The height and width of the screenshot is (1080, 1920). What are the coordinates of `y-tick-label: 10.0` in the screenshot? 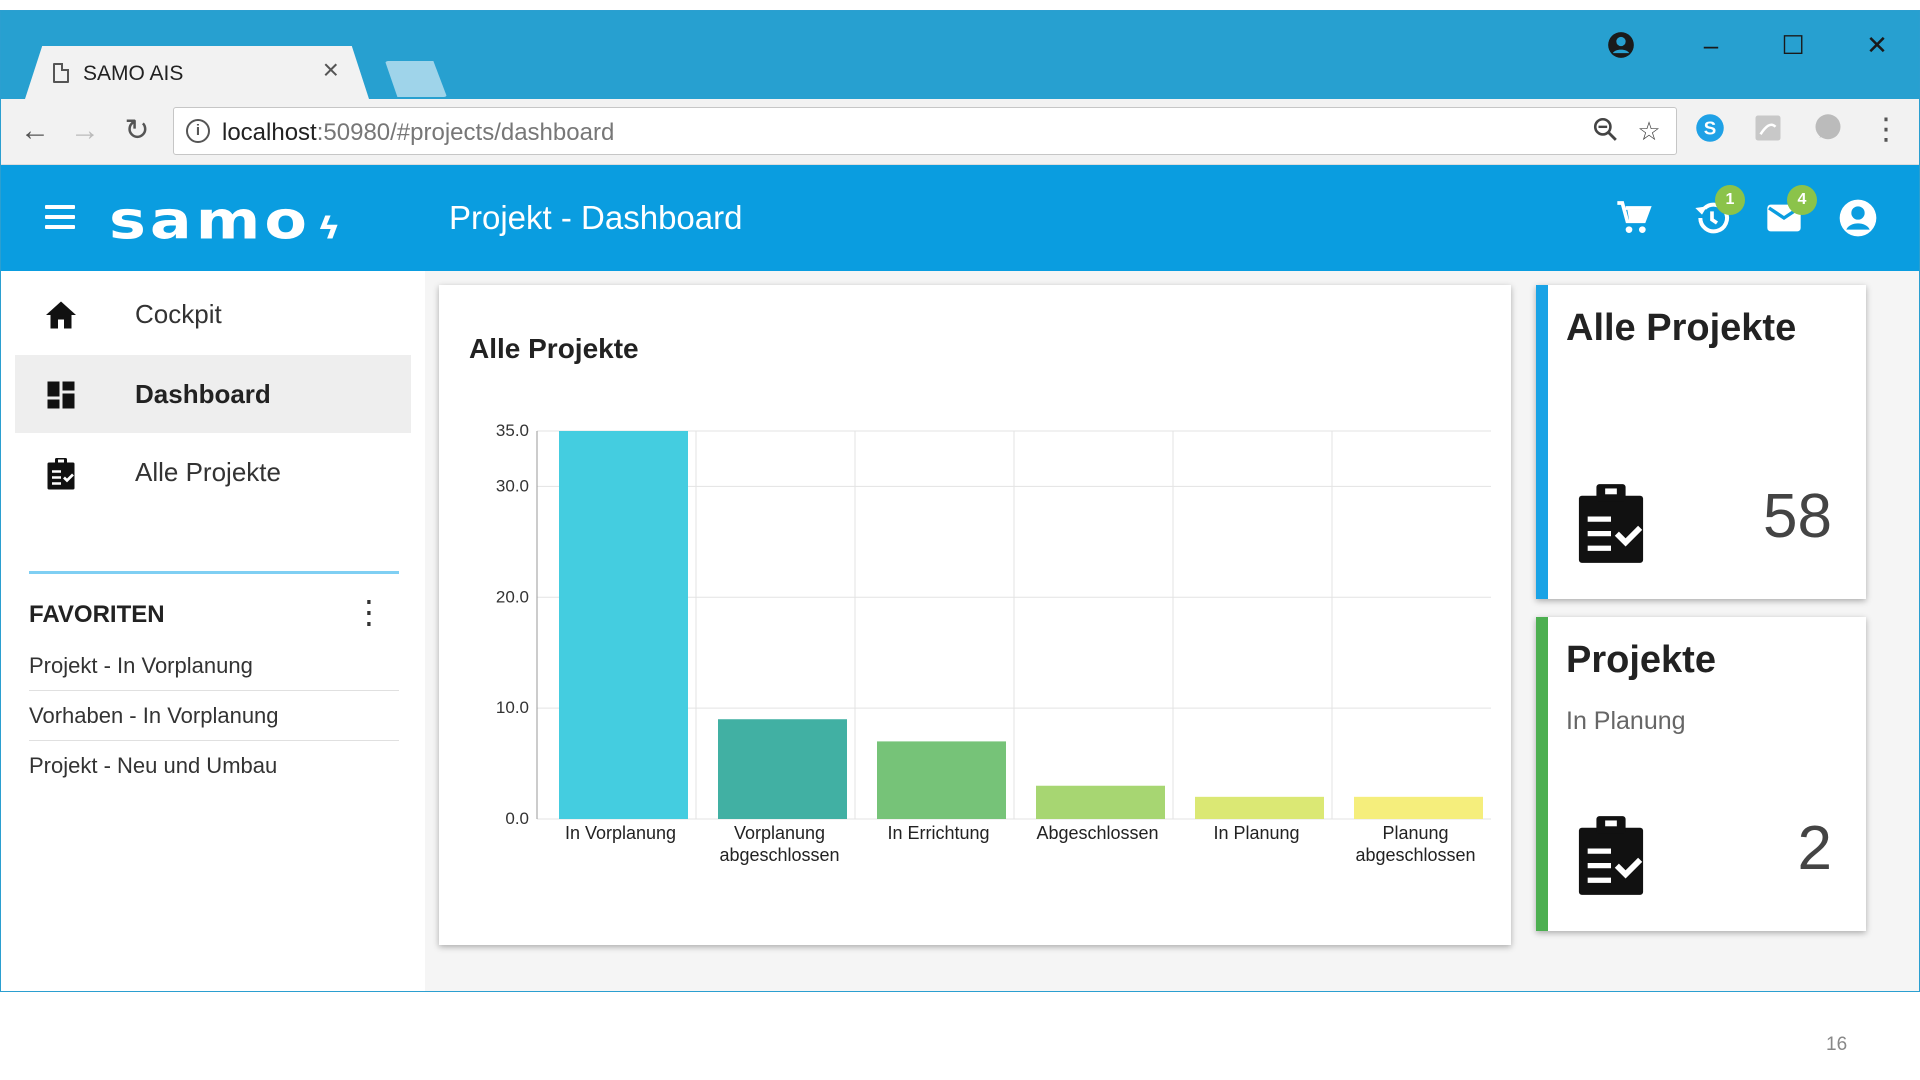 It's located at (512, 707).